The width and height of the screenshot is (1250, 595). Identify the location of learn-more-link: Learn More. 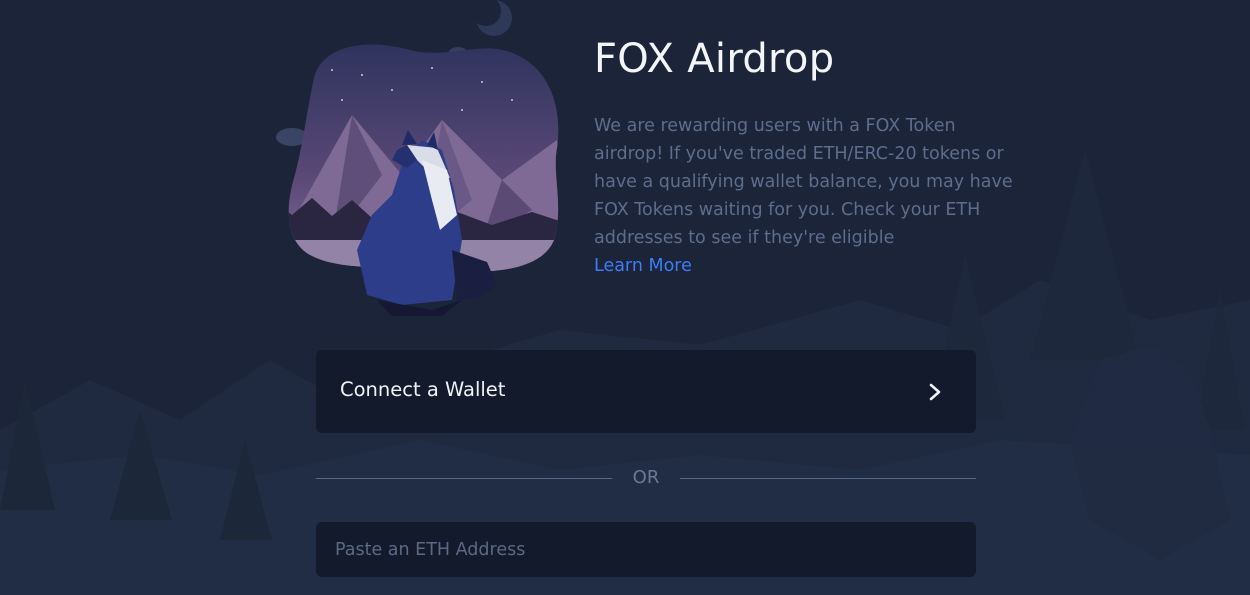
(643, 266).